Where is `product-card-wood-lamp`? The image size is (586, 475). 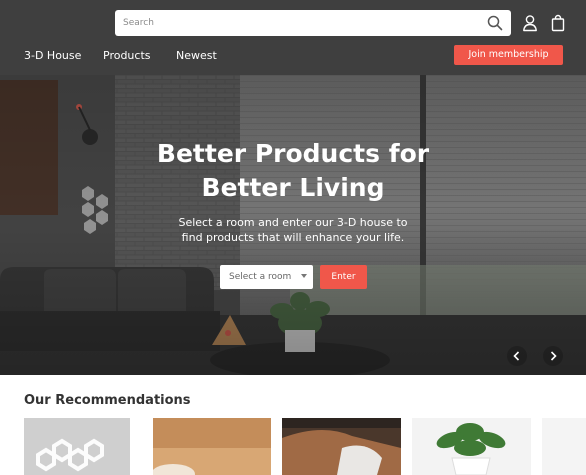
product-card-wood-lamp is located at coordinates (212, 446).